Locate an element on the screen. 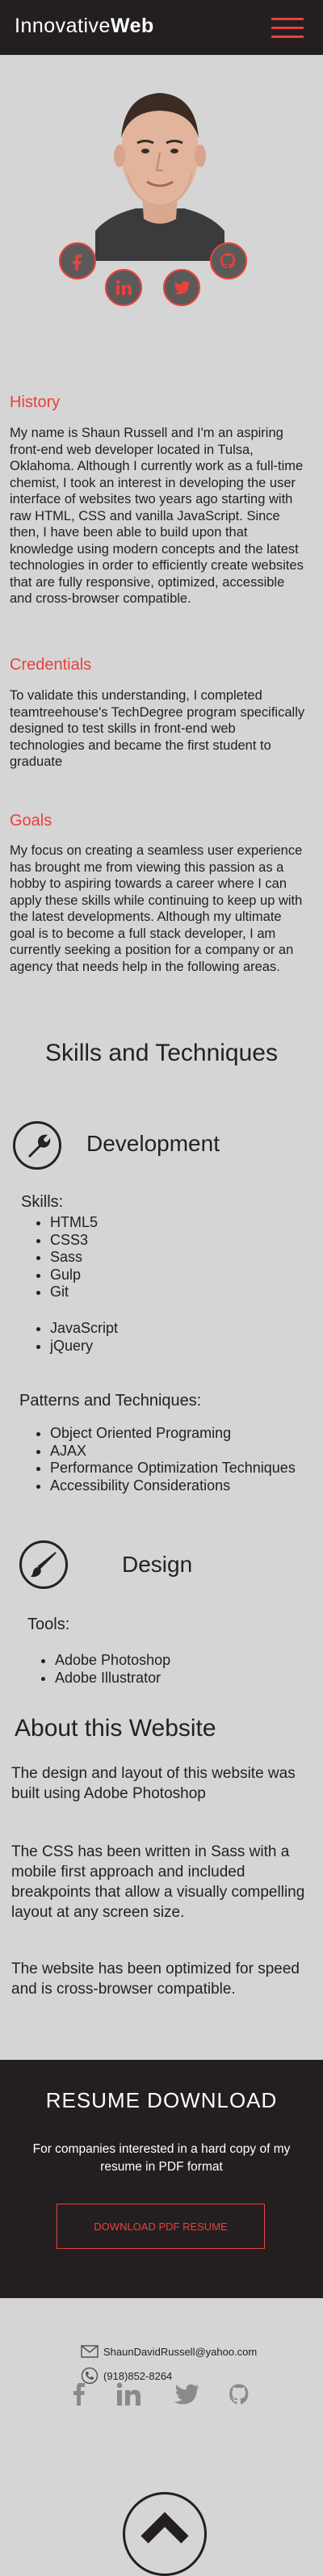  logo-light-text: Innovative is located at coordinates (63, 26).